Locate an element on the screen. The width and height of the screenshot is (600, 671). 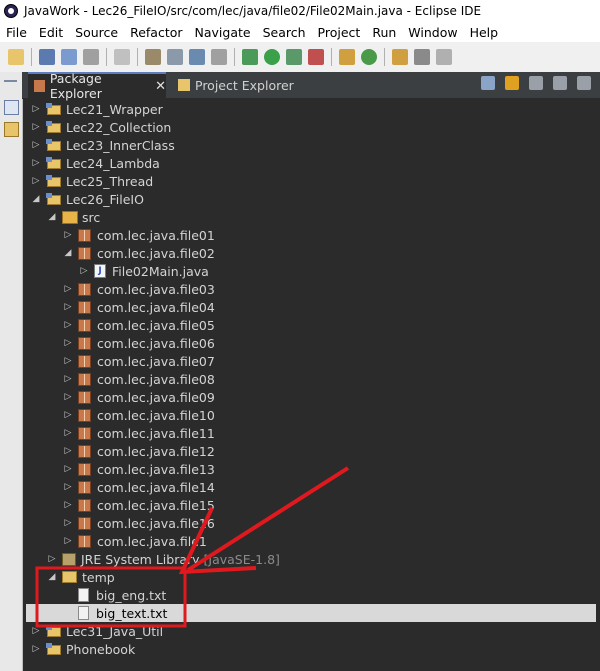
menu-refactor: Refactor is located at coordinates (156, 32).